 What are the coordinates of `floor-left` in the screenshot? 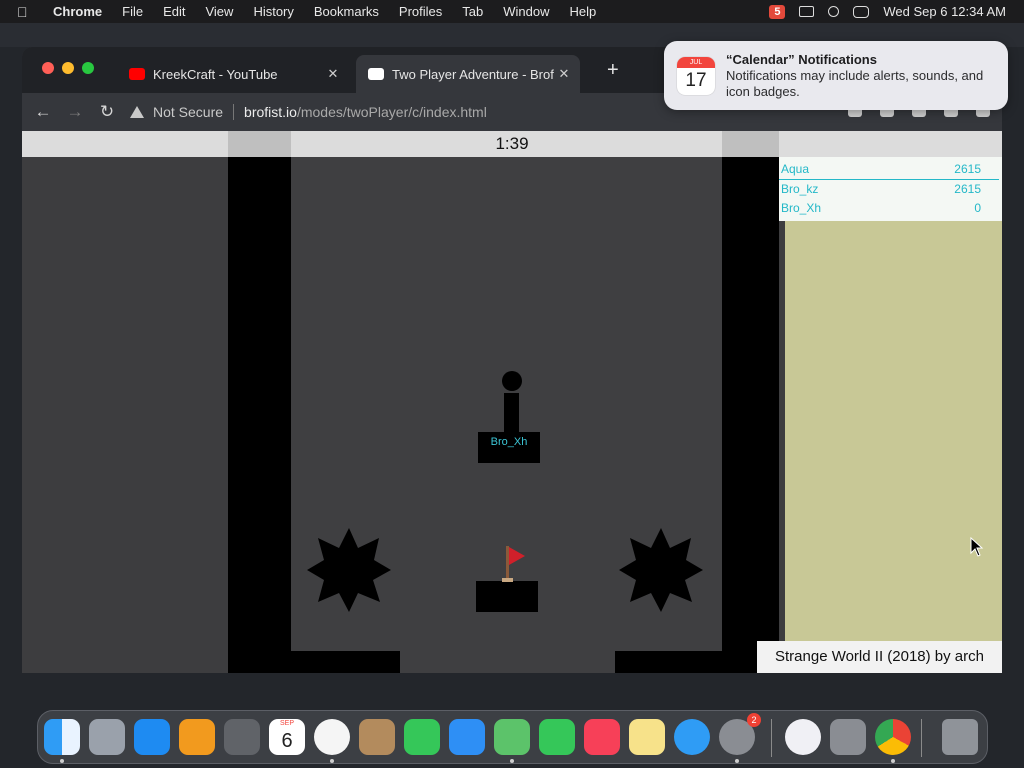 It's located at (314, 662).